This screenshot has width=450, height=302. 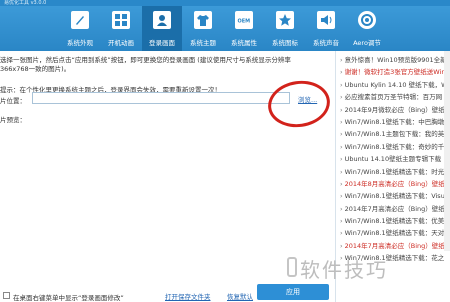 I want to click on news-item: Ubuntu Kylin 14.10 壁纸下载，Win, so click(x=394, y=85).